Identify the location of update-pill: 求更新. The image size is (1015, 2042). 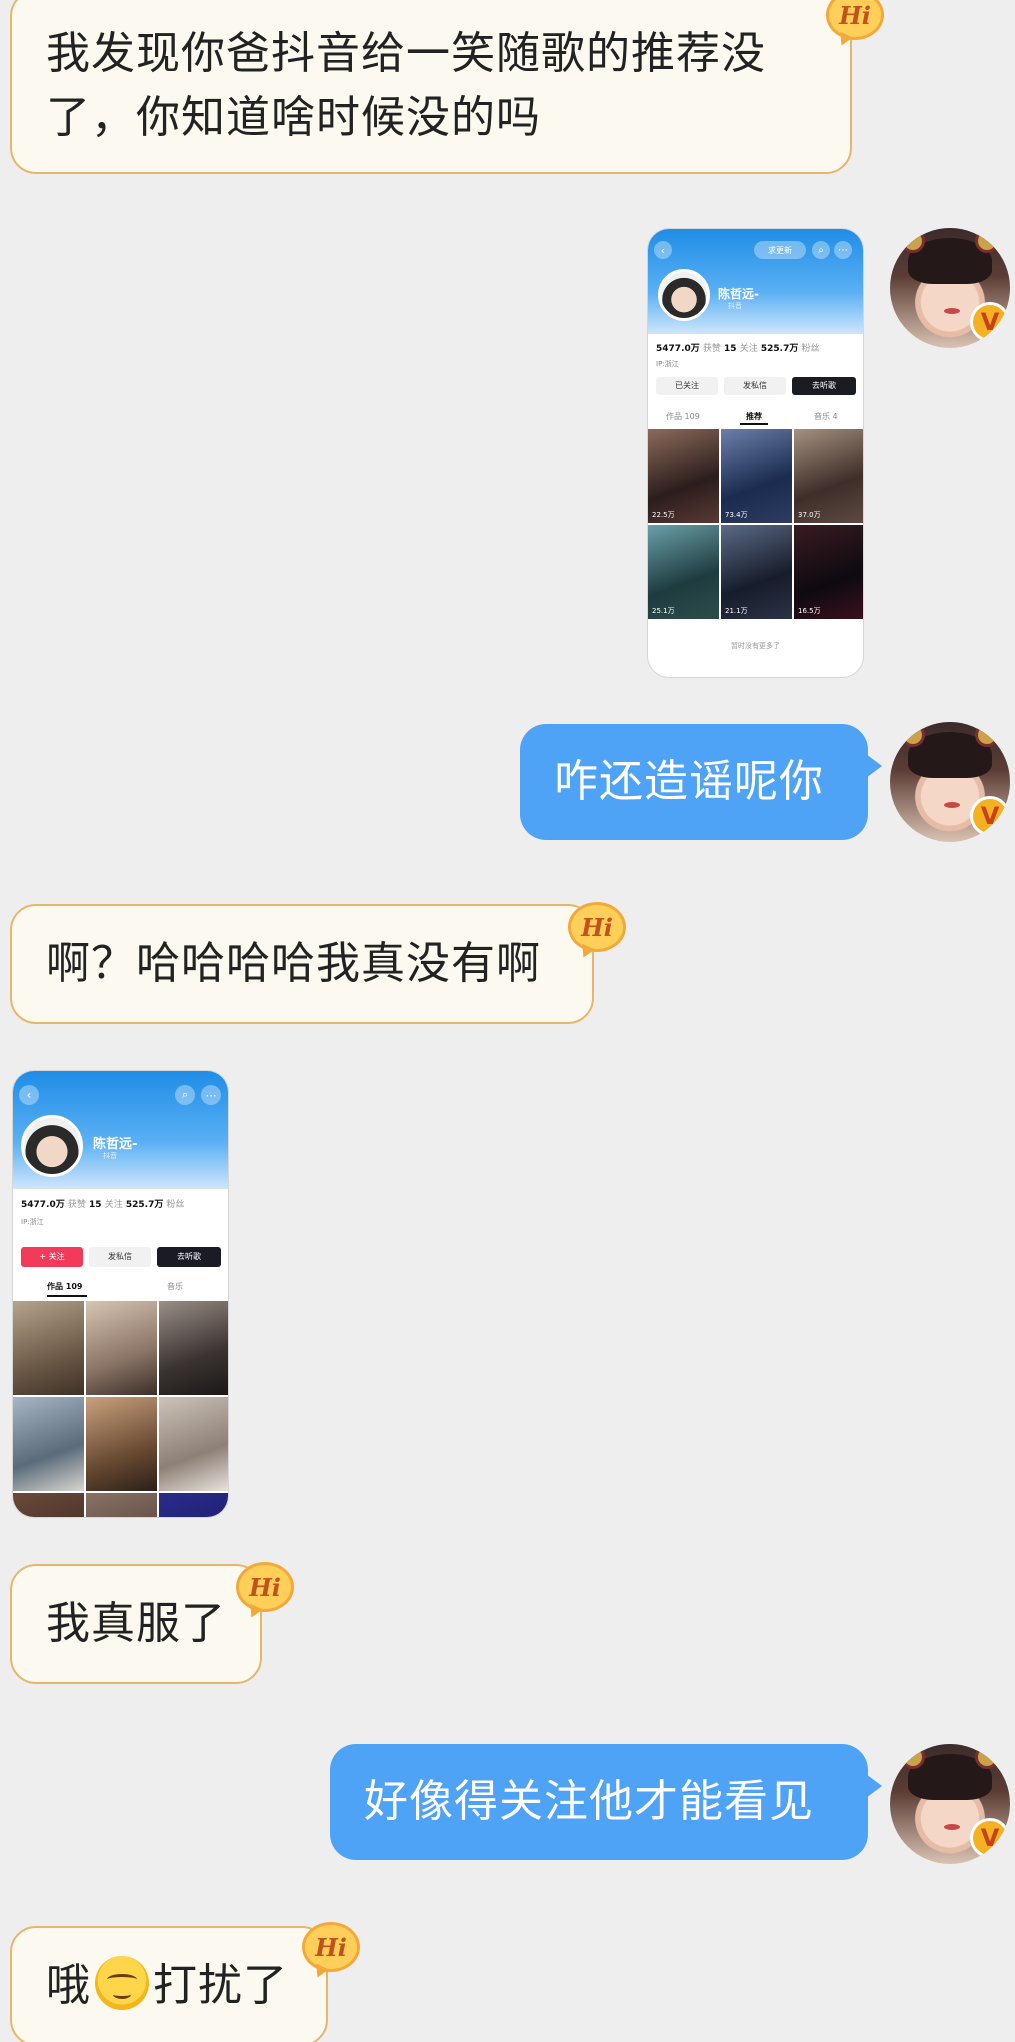
(780, 250).